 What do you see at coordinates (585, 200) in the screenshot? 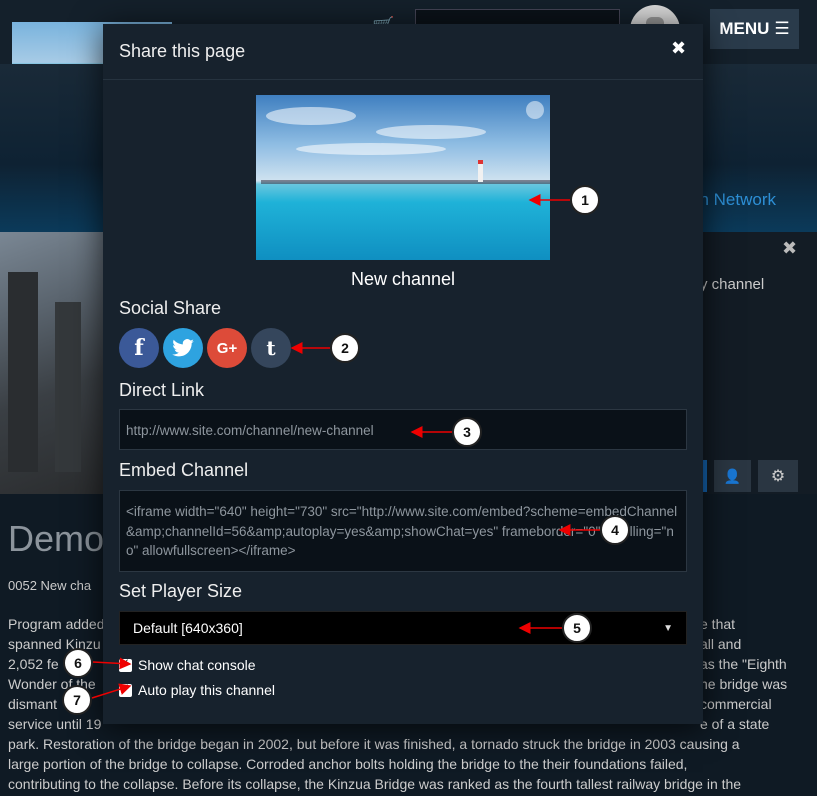
I see `callout-1: 1` at bounding box center [585, 200].